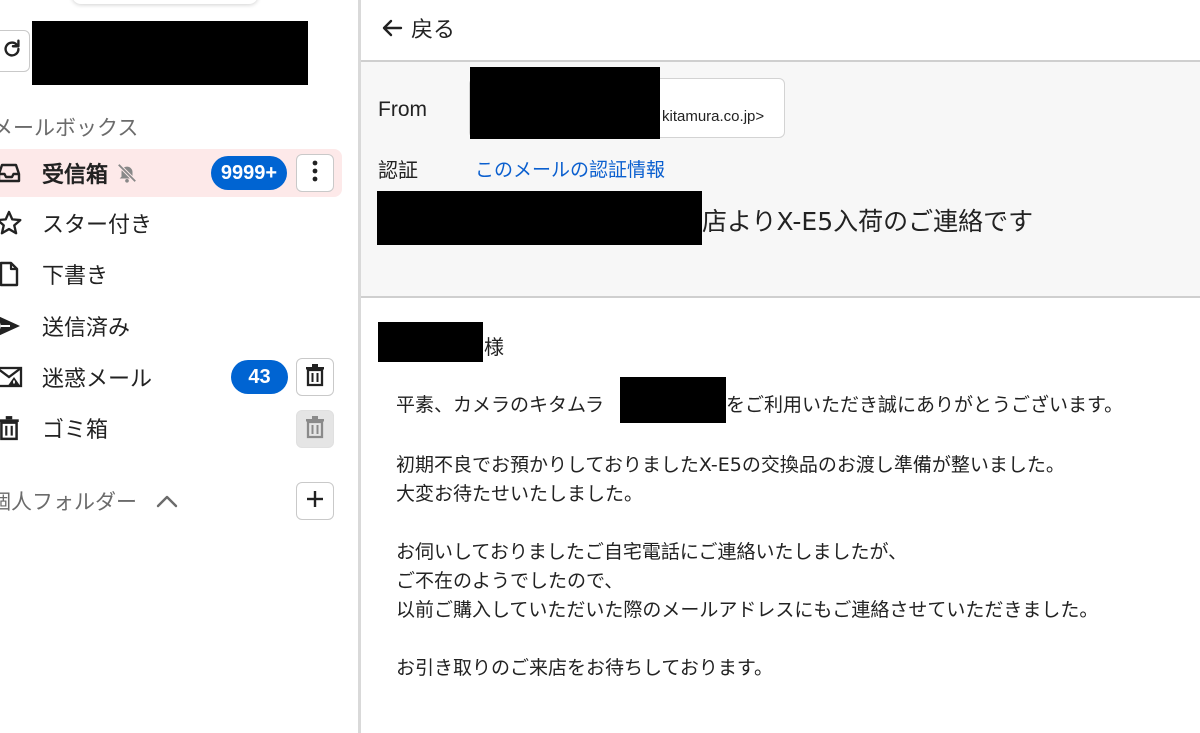 The width and height of the screenshot is (1200, 733). I want to click on inbox-icon, so click(12, 173).